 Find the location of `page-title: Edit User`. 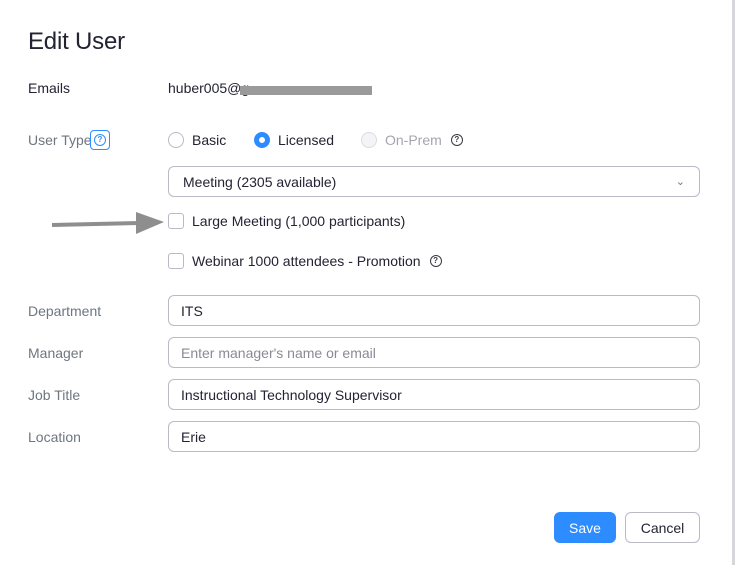

page-title: Edit User is located at coordinates (76, 41).